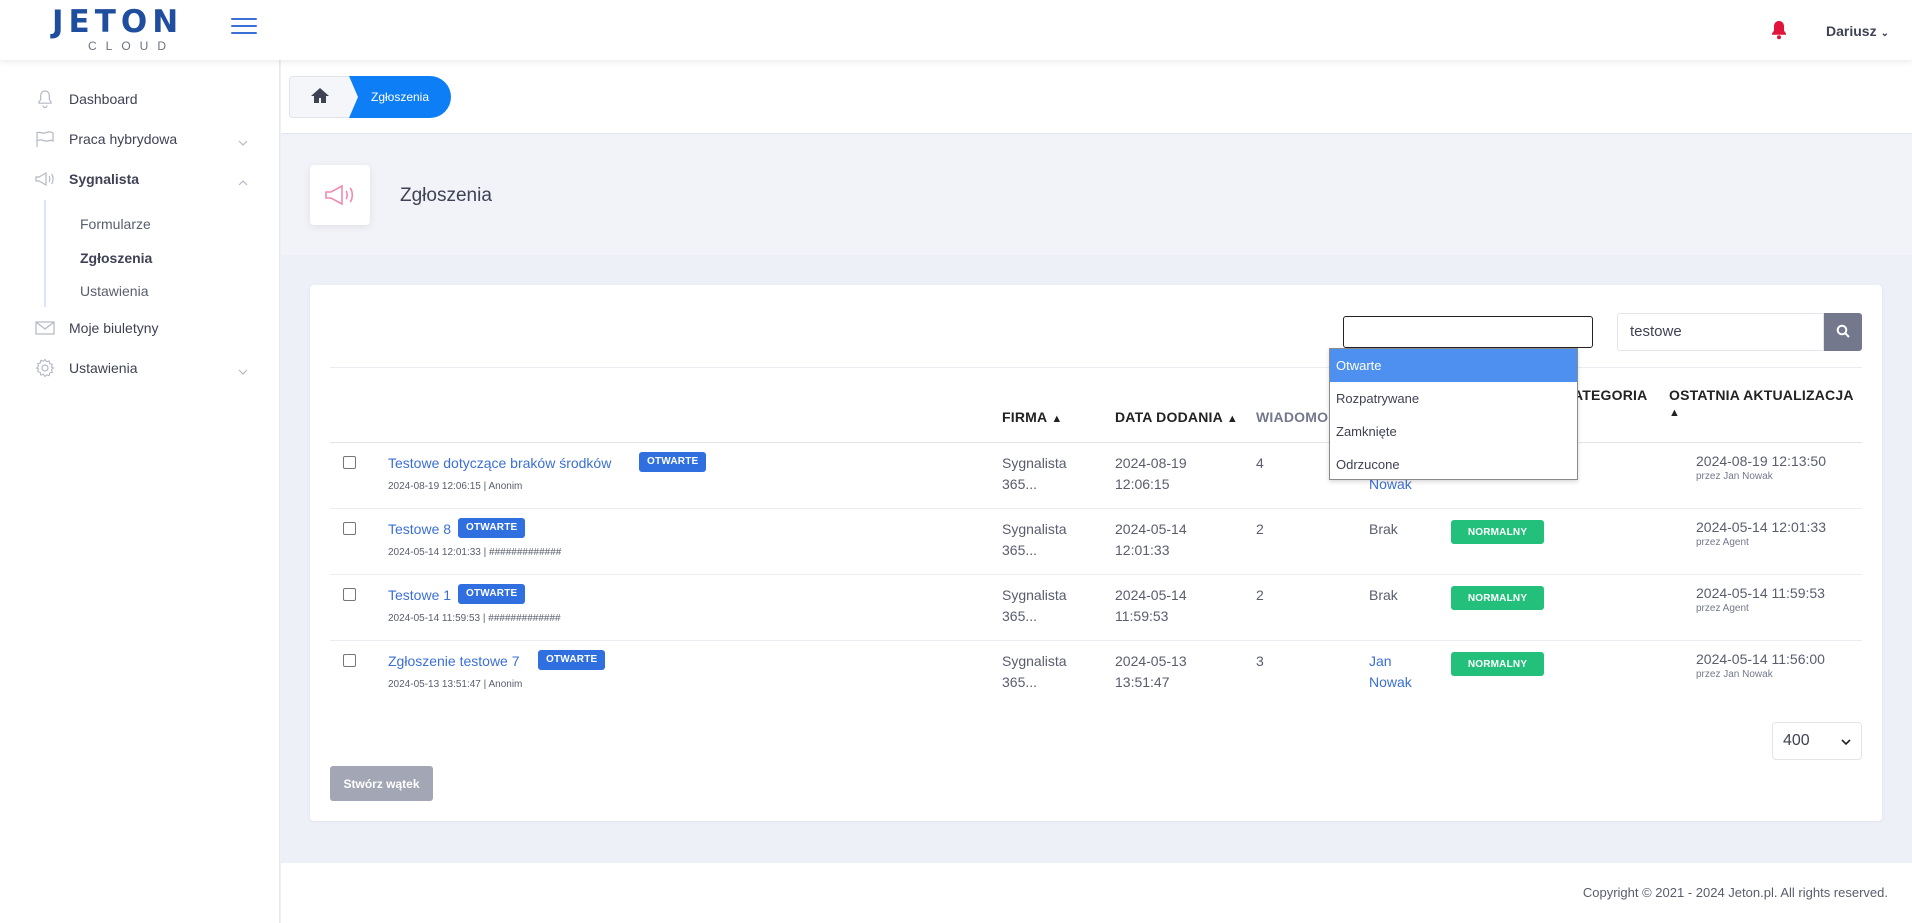 This screenshot has width=1912, height=923. Describe the element at coordinates (104, 179) in the screenshot. I see `sidebar-item-label: Sygnalista` at that location.